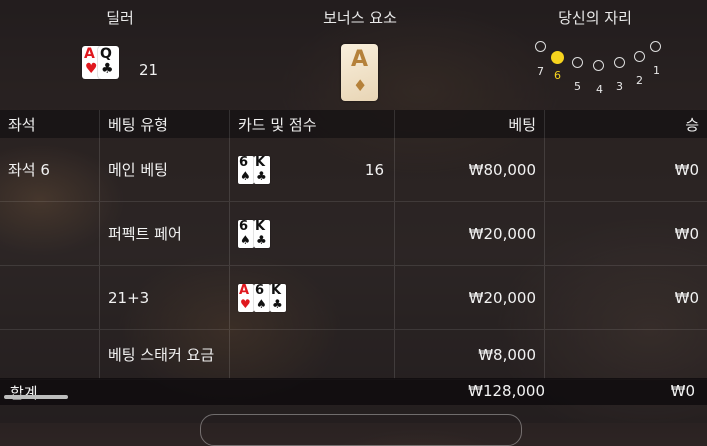 The width and height of the screenshot is (707, 446). I want to click on dealer-score: 21, so click(148, 70).